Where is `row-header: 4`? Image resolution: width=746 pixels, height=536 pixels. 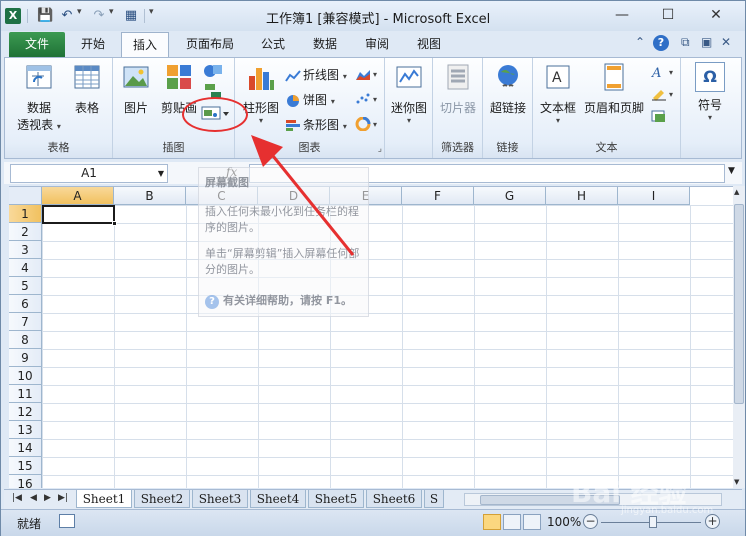 row-header: 4 is located at coordinates (25, 268).